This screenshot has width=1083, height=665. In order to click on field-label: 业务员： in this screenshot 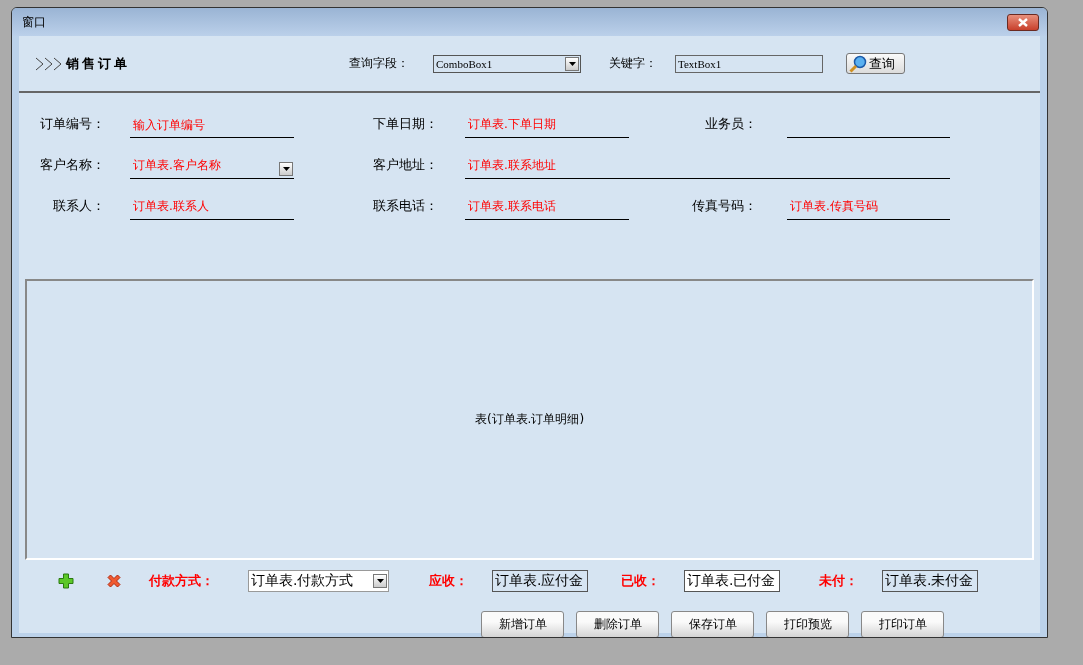, I will do `click(731, 124)`.